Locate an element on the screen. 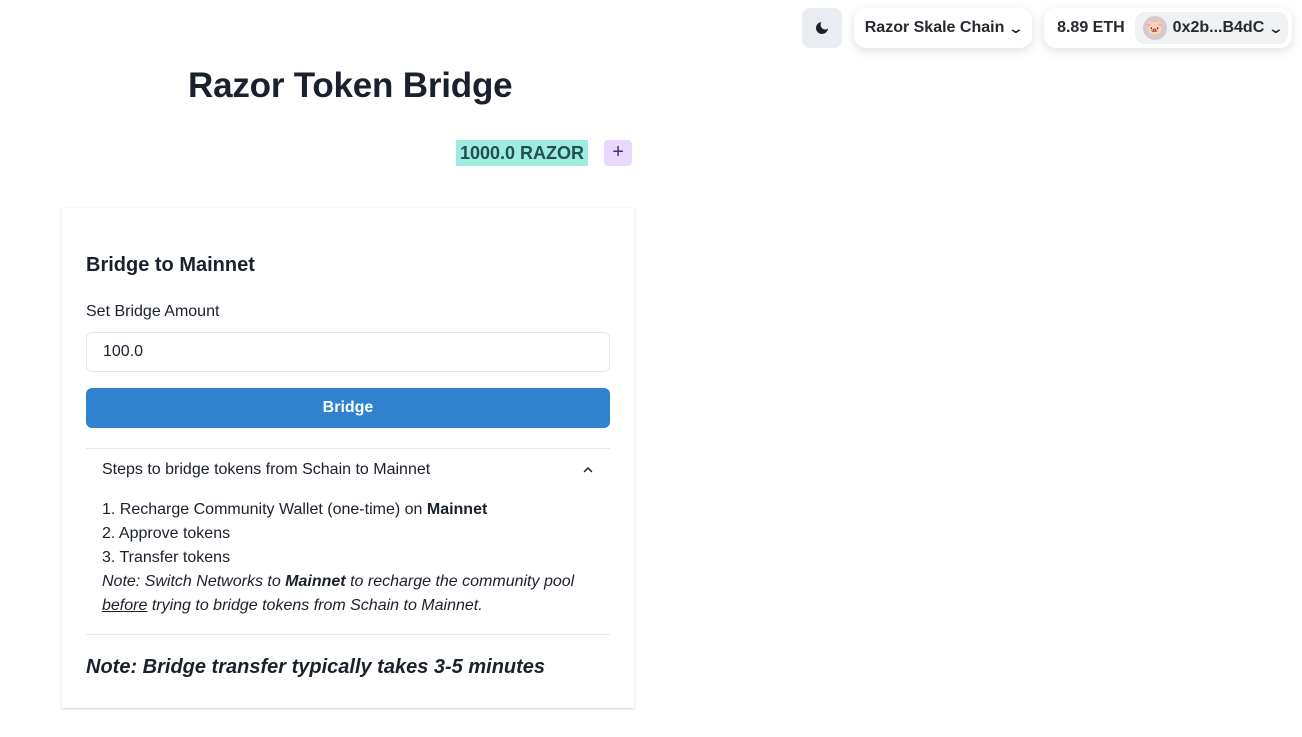 The height and width of the screenshot is (737, 1302). account-widget: 8.89 ETH 🐷 0x2b...B4dC ⌄ is located at coordinates (1168, 28).